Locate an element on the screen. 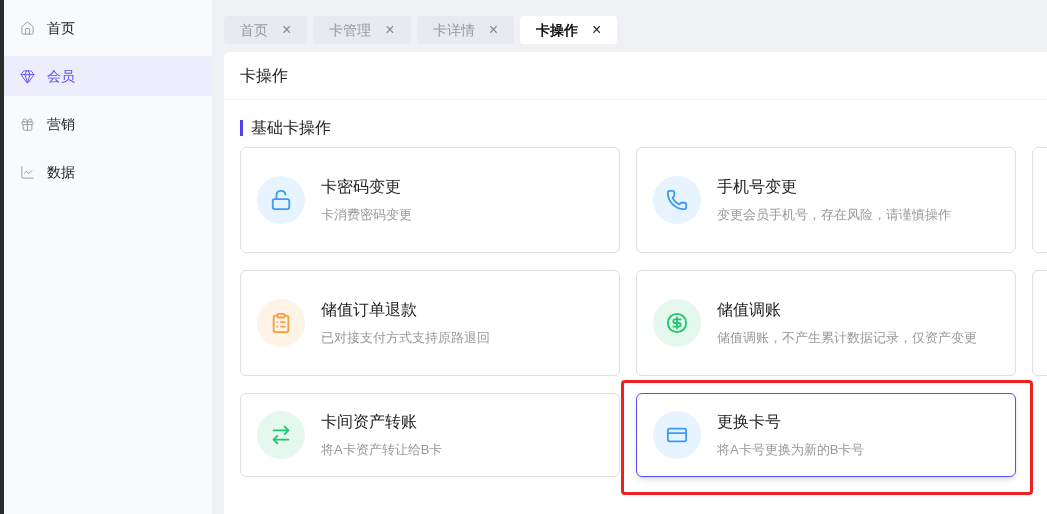 The height and width of the screenshot is (514, 1047). card-description: 卡消费密码变更 is located at coordinates (366, 215).